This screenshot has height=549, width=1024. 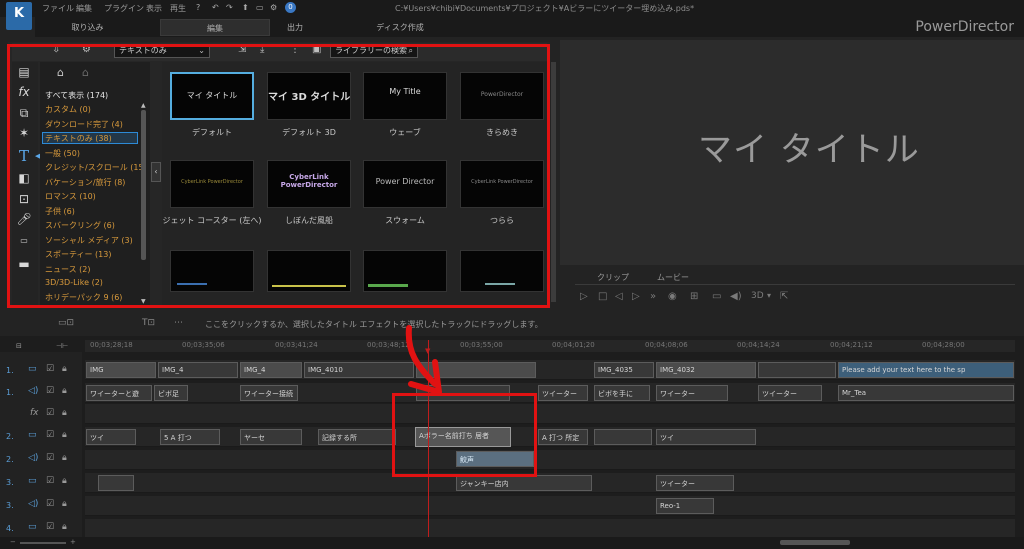 What do you see at coordinates (154, 8) in the screenshot?
I see `menu-view: 表示` at bounding box center [154, 8].